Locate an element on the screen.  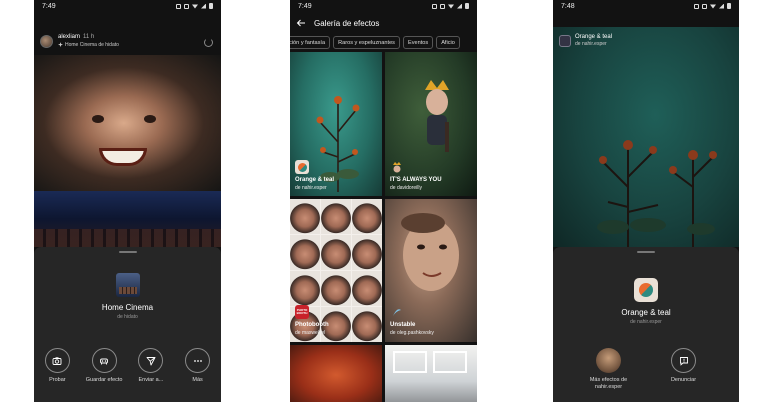
tile-name: IT'S ALWAYS YOU is located at coordinates (416, 180).